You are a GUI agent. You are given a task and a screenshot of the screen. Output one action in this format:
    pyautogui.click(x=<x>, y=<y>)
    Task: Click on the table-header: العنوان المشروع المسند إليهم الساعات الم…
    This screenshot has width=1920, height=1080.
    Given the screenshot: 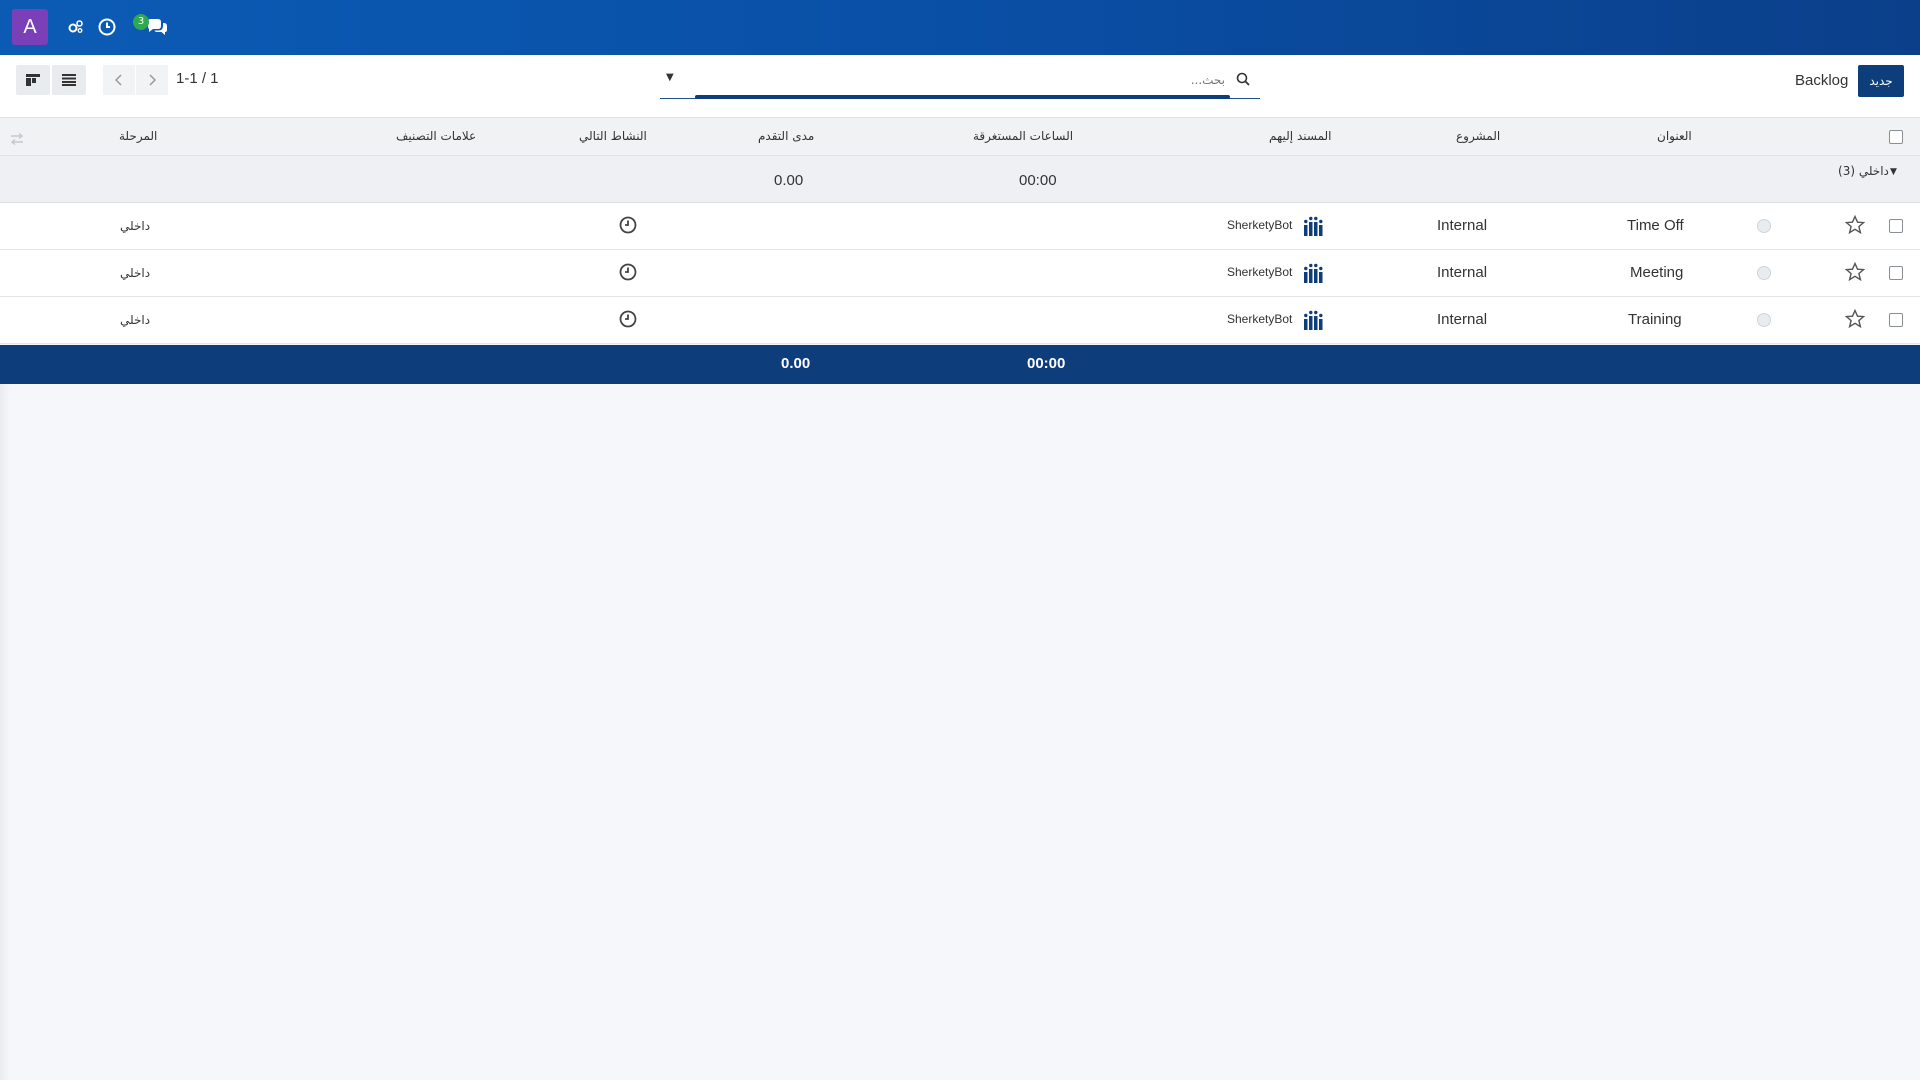 What is the action you would take?
    pyautogui.click(x=960, y=136)
    